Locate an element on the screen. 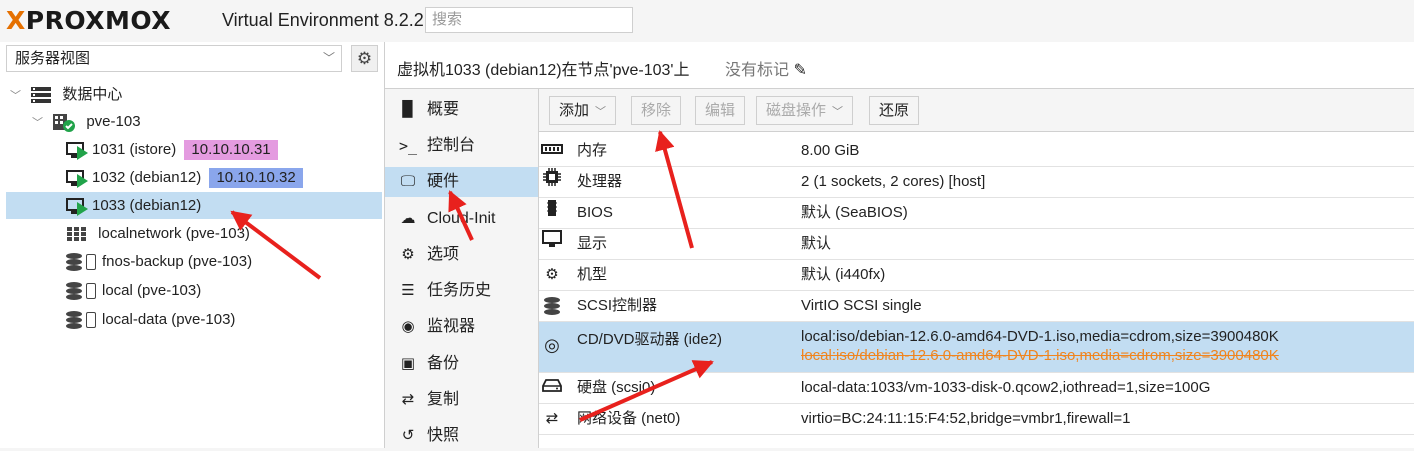 This screenshot has width=1414, height=451. list-icon: ☰ is located at coordinates (408, 290).